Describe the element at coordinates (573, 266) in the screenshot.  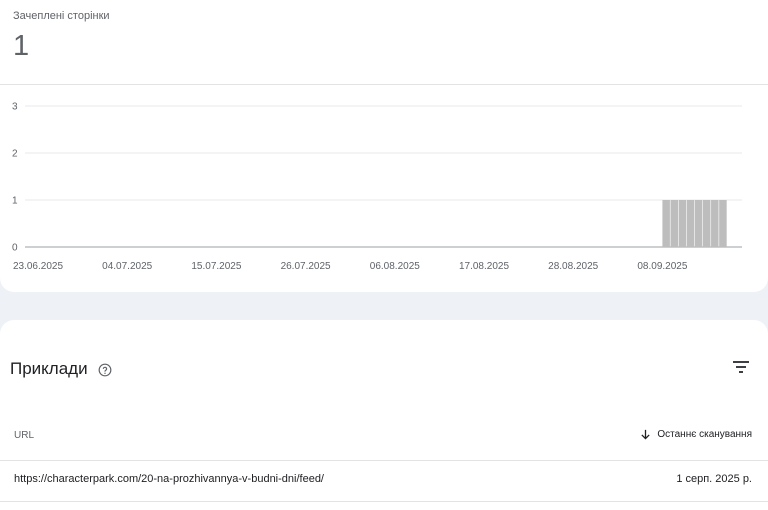
I see `x-tick-label: 28.08.2025` at that location.